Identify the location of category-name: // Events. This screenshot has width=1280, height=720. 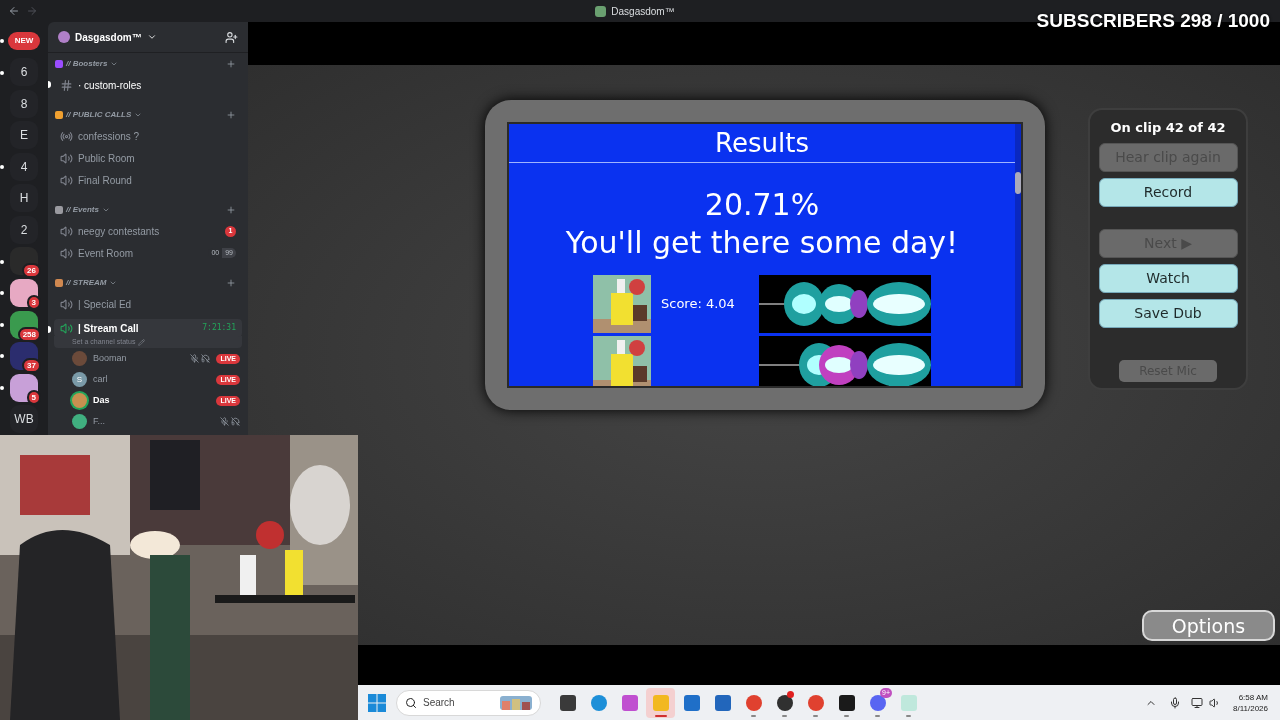
(82, 210).